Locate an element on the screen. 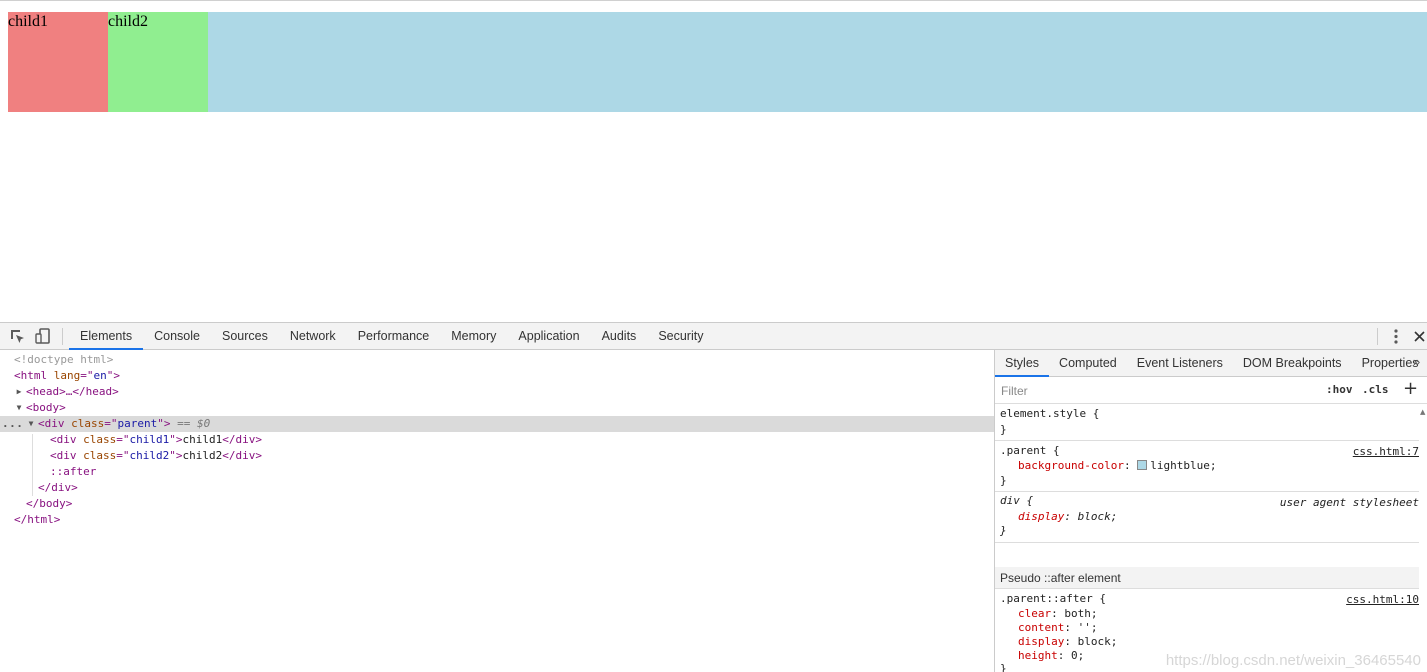 Image resolution: width=1427 pixels, height=672 pixels. inspect-element-icon is located at coordinates (17, 336).